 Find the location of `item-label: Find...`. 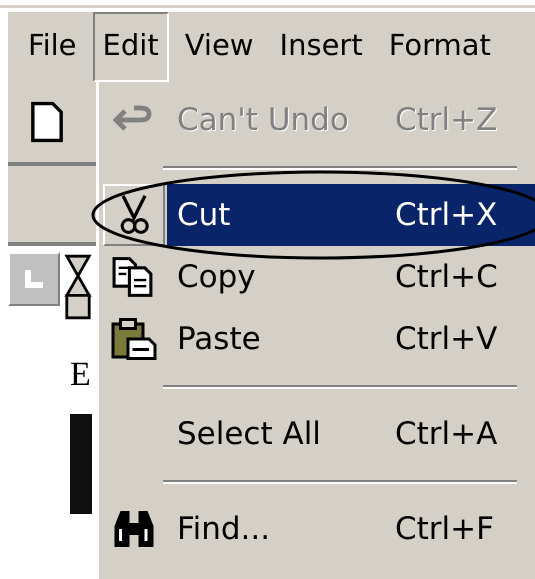

item-label: Find... is located at coordinates (224, 529).